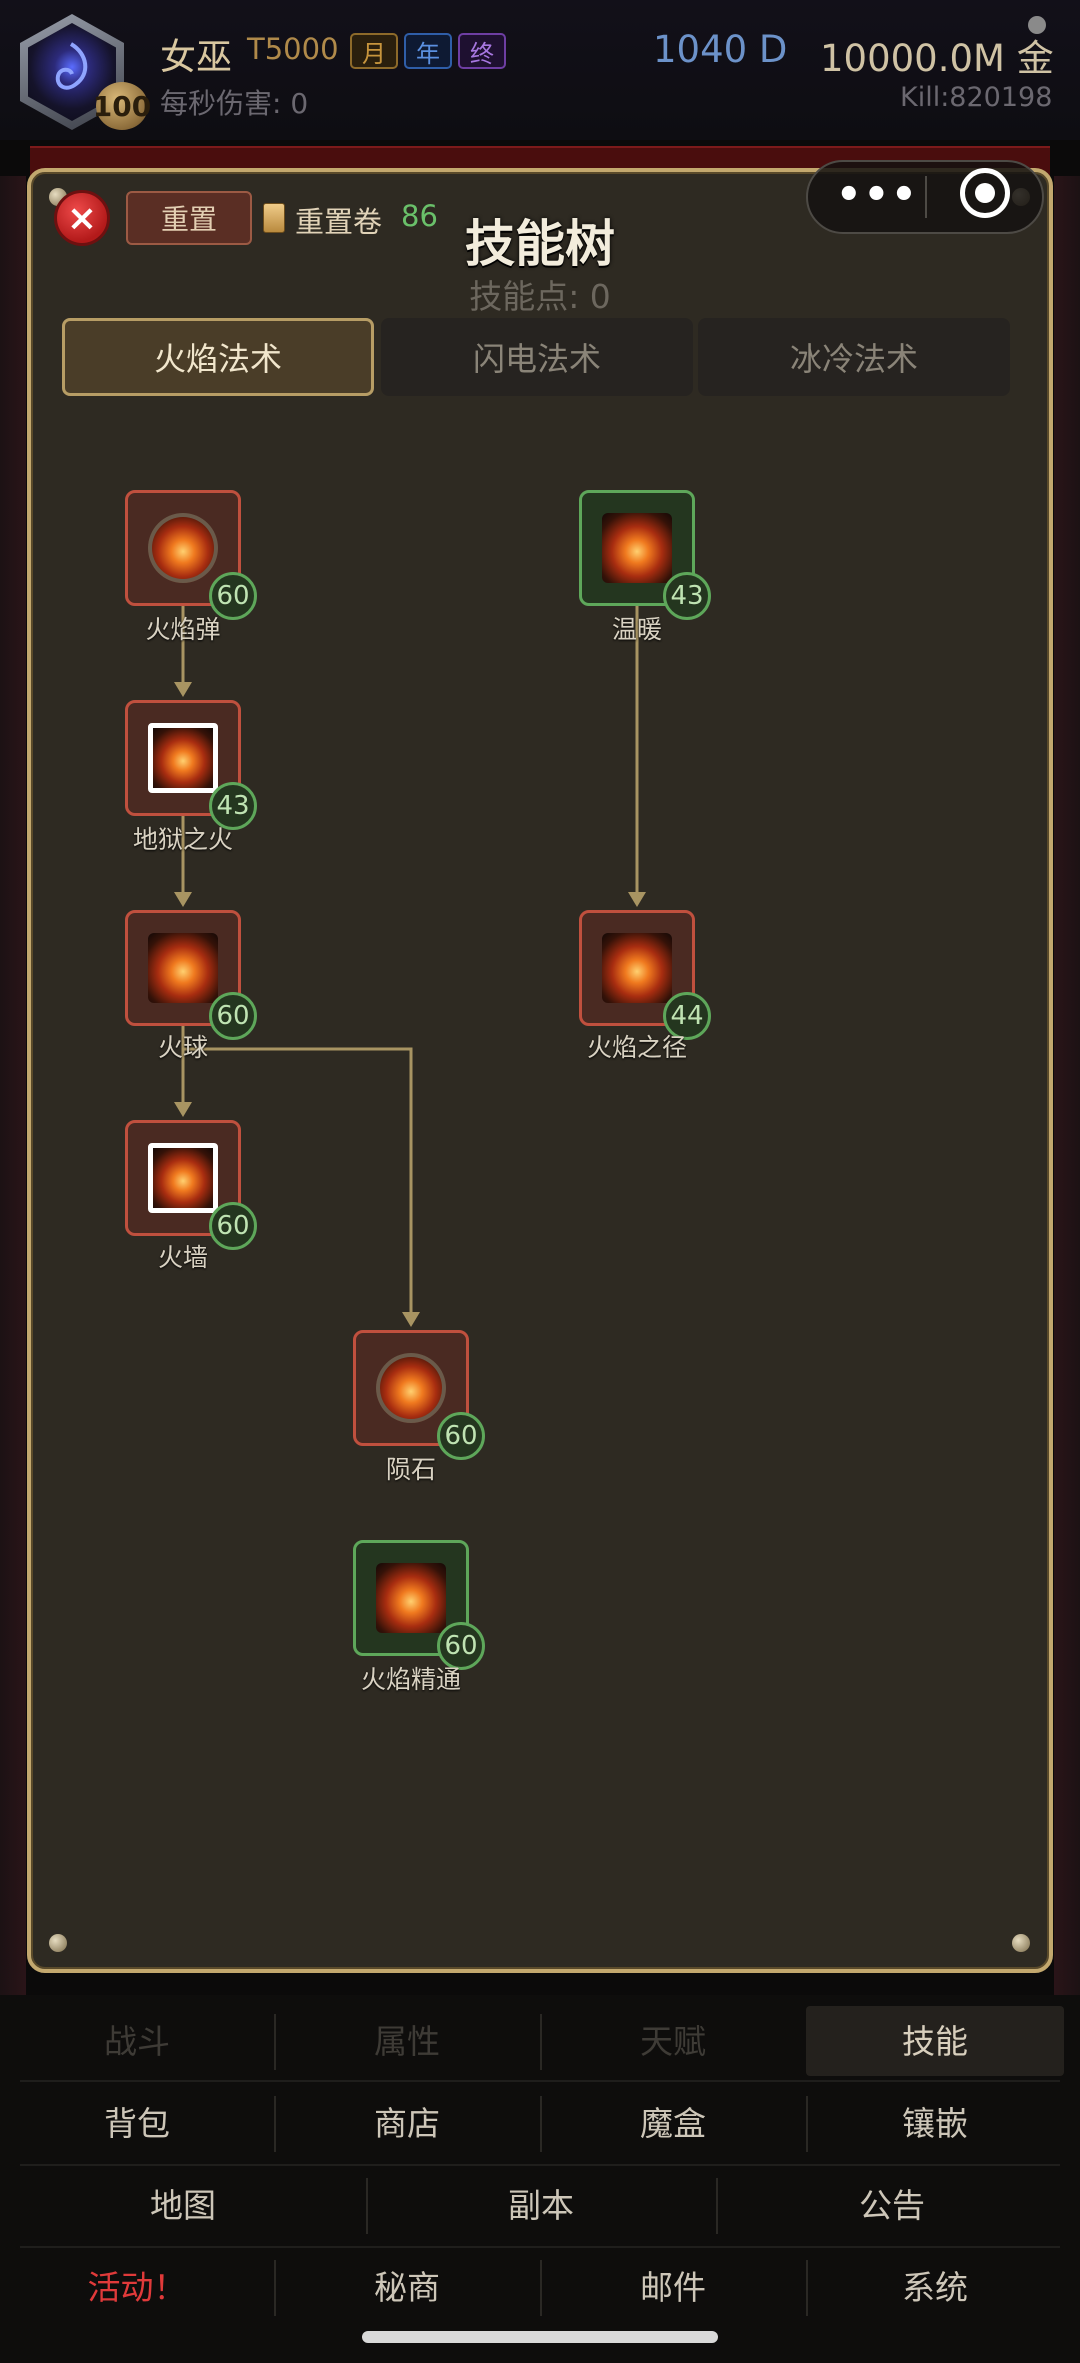 Image resolution: width=1080 pixels, height=2363 pixels. What do you see at coordinates (637, 548) in the screenshot?
I see `warmth-icon` at bounding box center [637, 548].